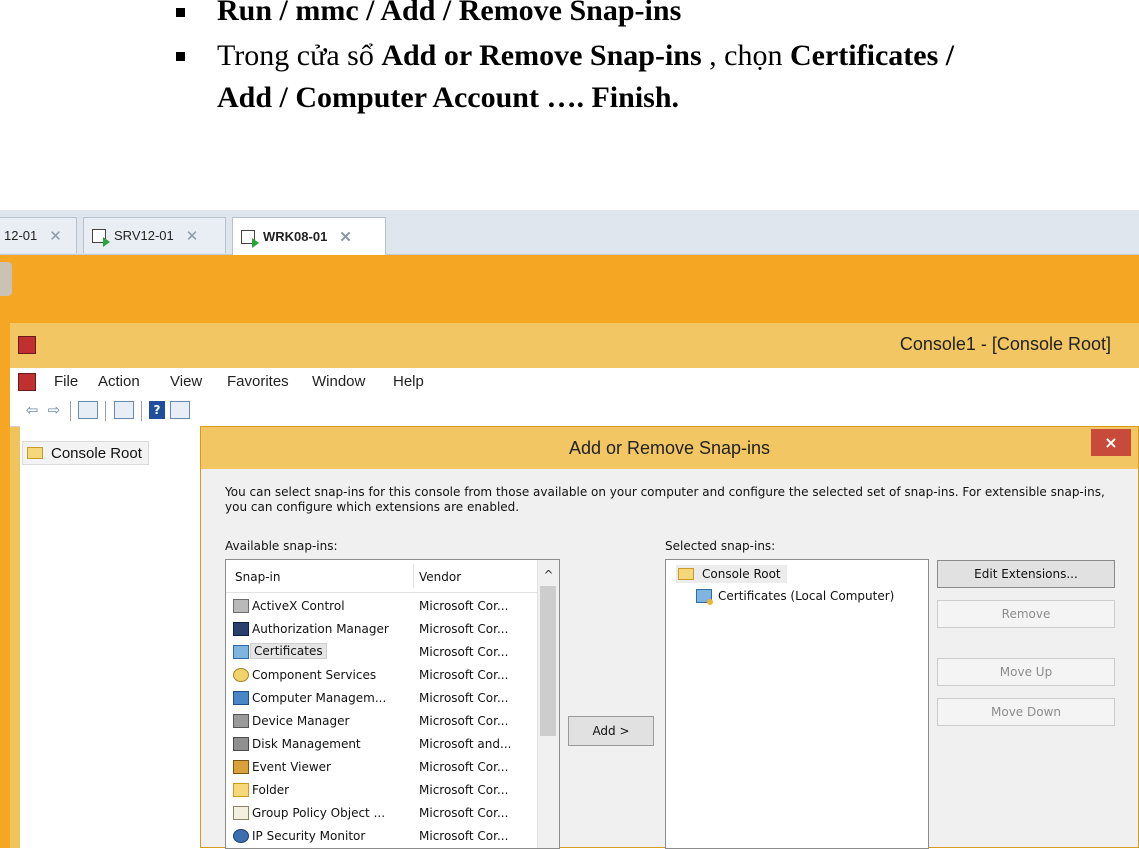  What do you see at coordinates (548, 661) in the screenshot?
I see `scroll-thumb` at bounding box center [548, 661].